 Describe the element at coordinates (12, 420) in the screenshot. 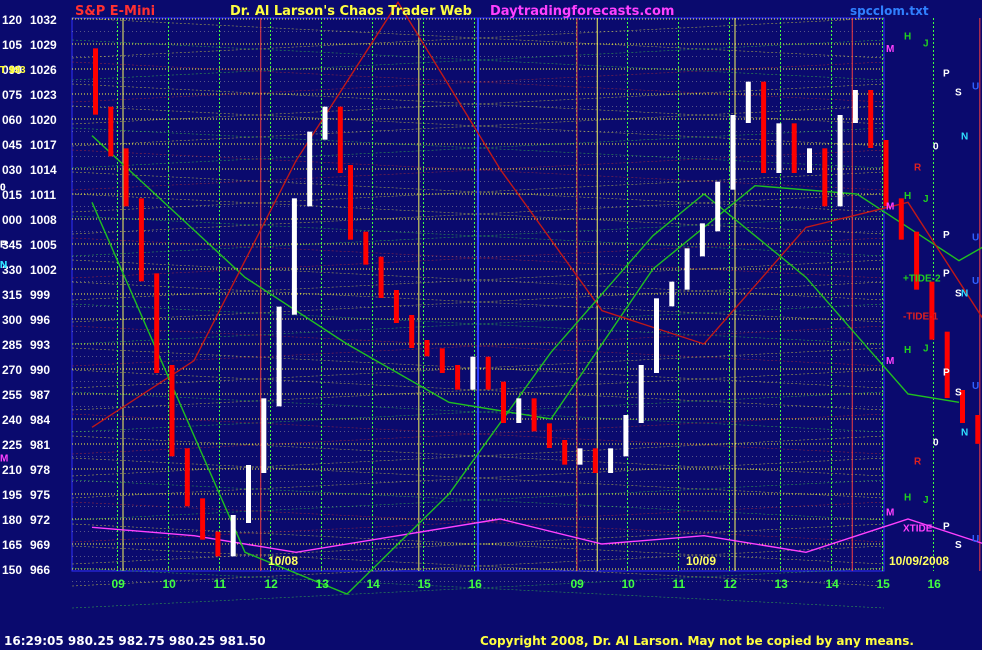

I see `angle-tick-label: 240` at that location.